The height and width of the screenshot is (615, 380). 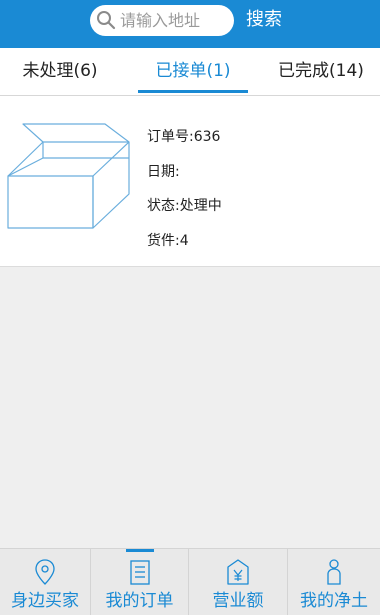 What do you see at coordinates (139, 550) in the screenshot?
I see `nav-active-indicator` at bounding box center [139, 550].